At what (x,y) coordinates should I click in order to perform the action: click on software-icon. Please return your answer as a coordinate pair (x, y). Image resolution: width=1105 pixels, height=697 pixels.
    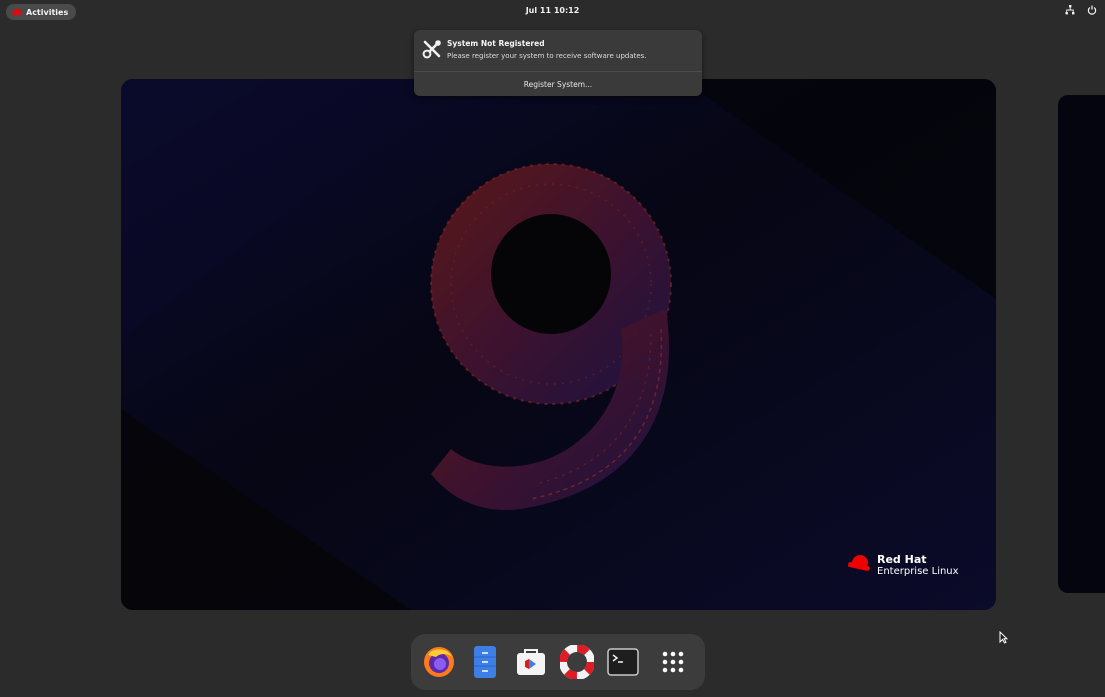
    Looking at the image, I should click on (531, 662).